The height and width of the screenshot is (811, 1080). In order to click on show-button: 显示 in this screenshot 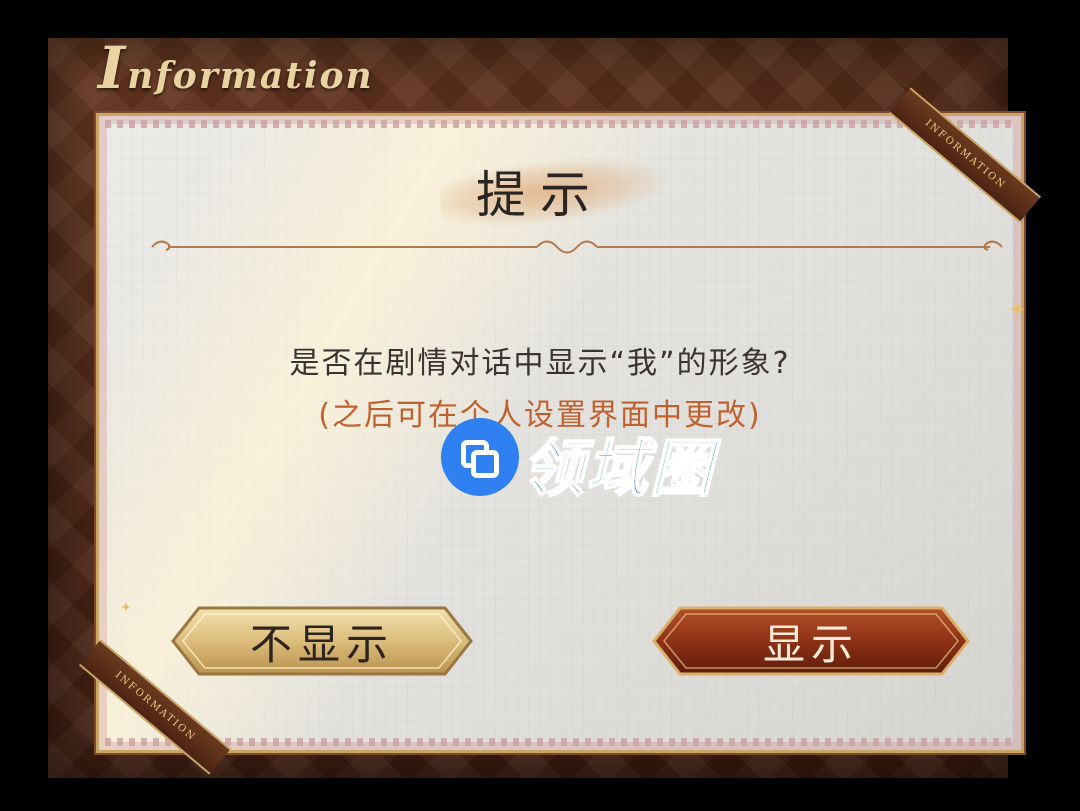, I will do `click(811, 641)`.